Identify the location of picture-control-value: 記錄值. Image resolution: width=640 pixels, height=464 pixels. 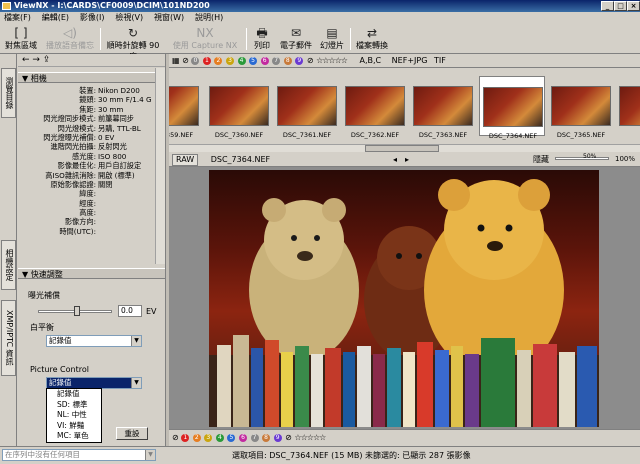
(60, 382).